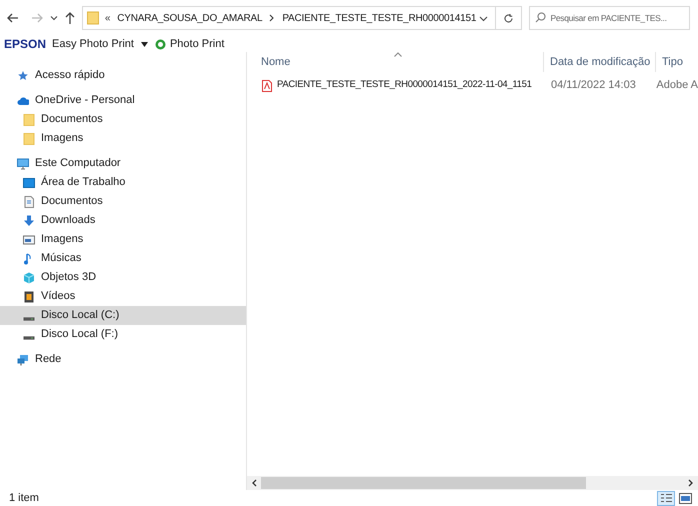 The height and width of the screenshot is (506, 698). Describe the element at coordinates (395, 62) in the screenshot. I see `column-header: Nome` at that location.